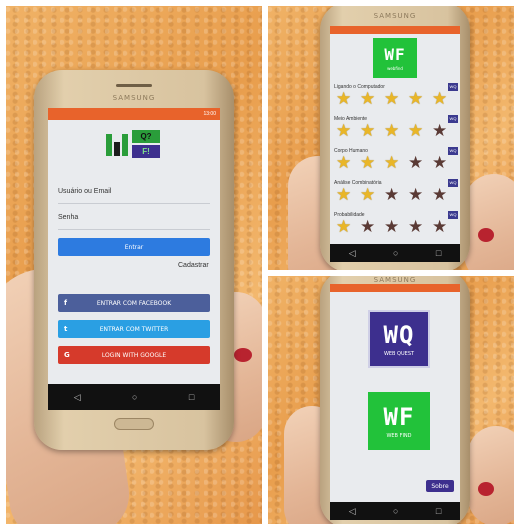  What do you see at coordinates (395, 68) in the screenshot?
I see `webfind-logo-sub: webfind` at bounding box center [395, 68].